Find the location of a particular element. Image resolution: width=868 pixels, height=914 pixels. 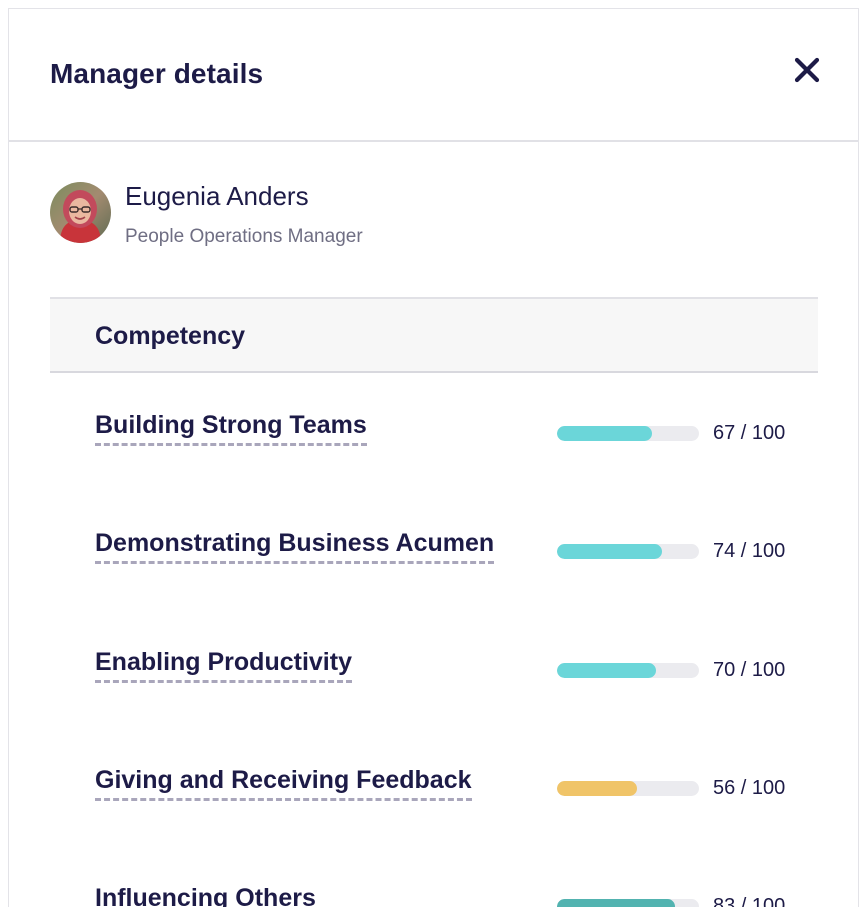

score-text: 74 / 100 is located at coordinates (749, 551).